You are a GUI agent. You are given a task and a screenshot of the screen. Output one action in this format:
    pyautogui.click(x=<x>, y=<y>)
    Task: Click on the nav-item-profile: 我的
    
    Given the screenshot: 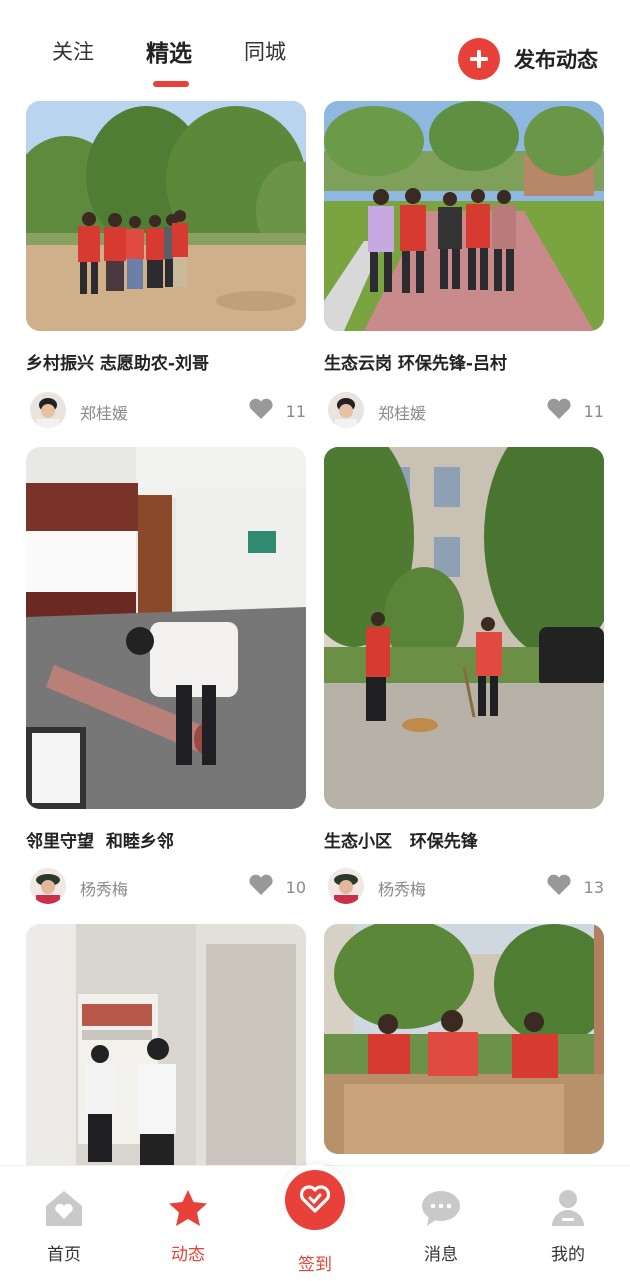 What is the action you would take?
    pyautogui.click(x=568, y=1226)
    